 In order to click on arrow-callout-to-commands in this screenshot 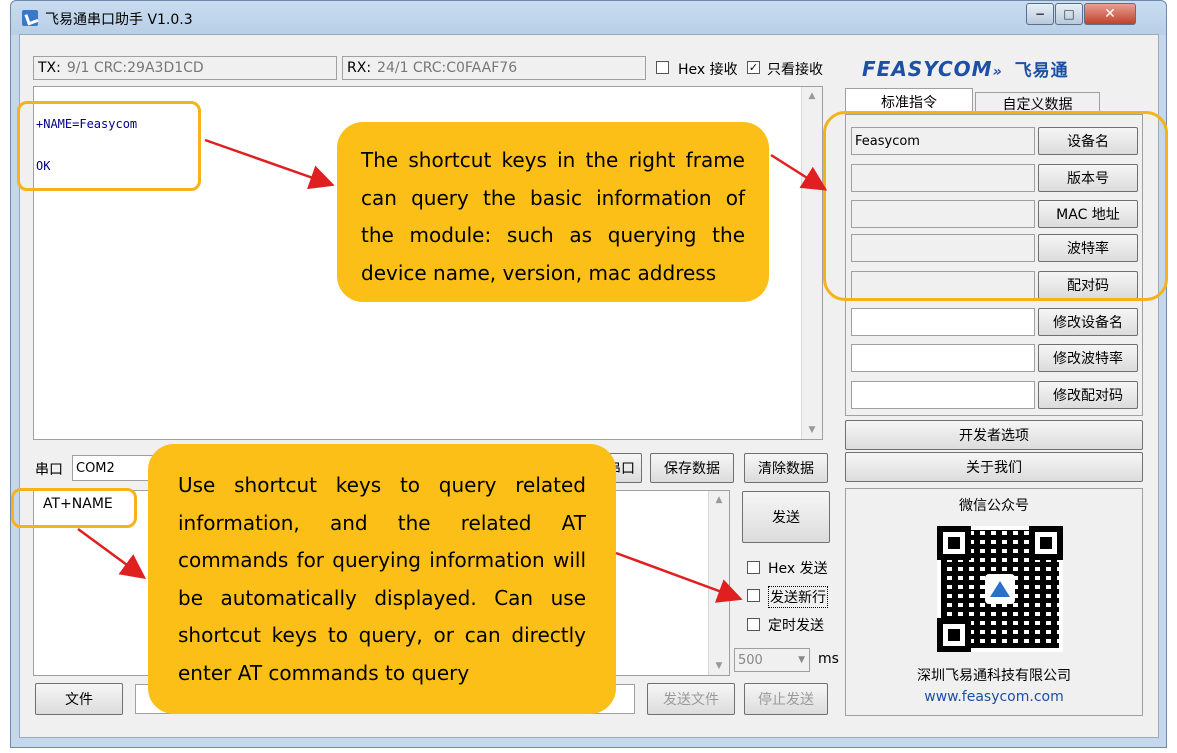, I will do `click(799, 172)`.